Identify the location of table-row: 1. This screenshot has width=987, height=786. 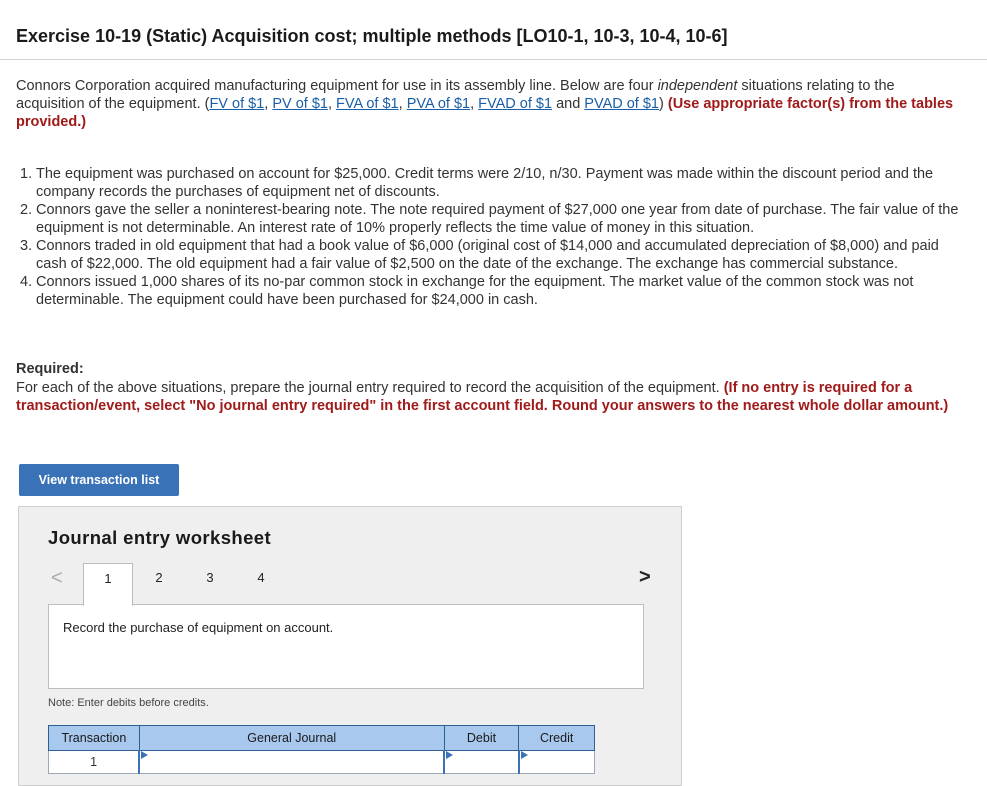
(321, 762).